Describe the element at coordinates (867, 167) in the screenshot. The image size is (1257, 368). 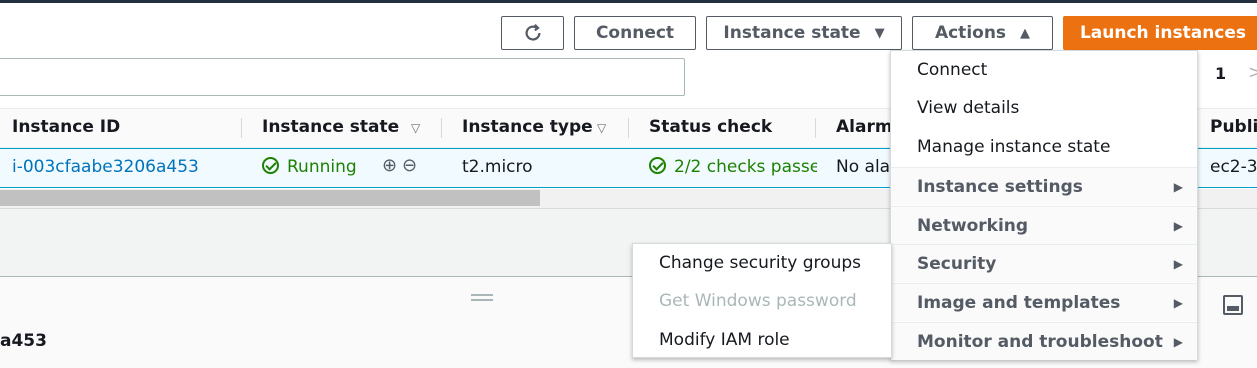
I see `alarm-cell: No alar` at that location.